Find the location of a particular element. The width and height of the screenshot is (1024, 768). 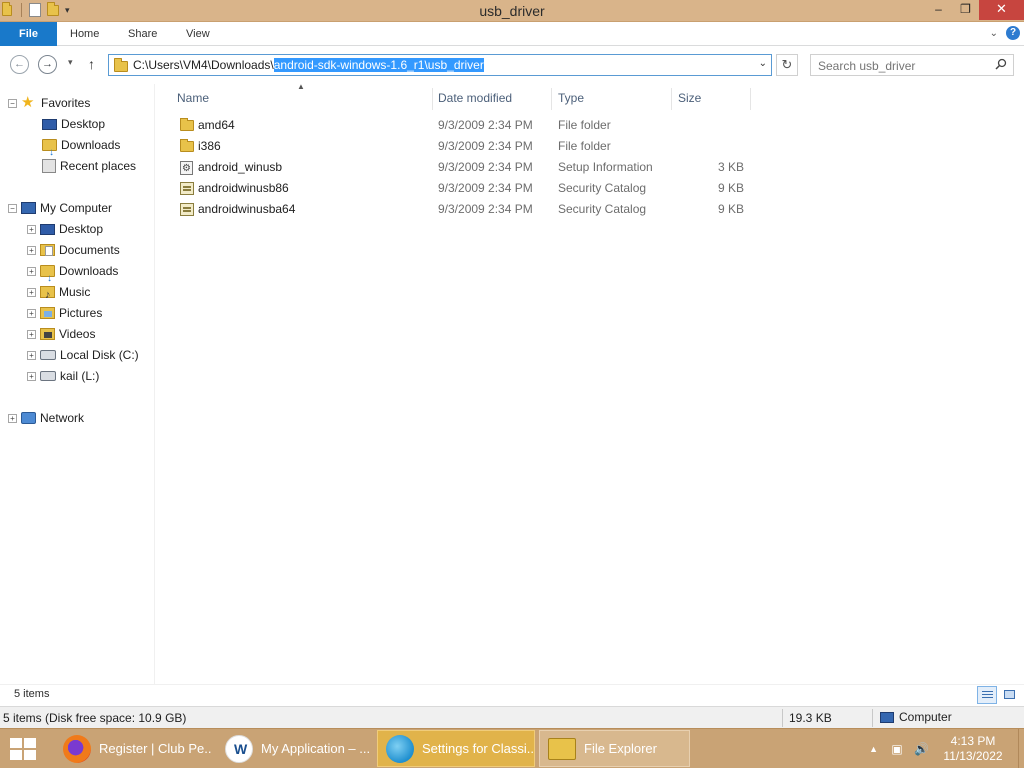

tree-item-kail-drive: + kail (L:) is located at coordinates (63, 376).